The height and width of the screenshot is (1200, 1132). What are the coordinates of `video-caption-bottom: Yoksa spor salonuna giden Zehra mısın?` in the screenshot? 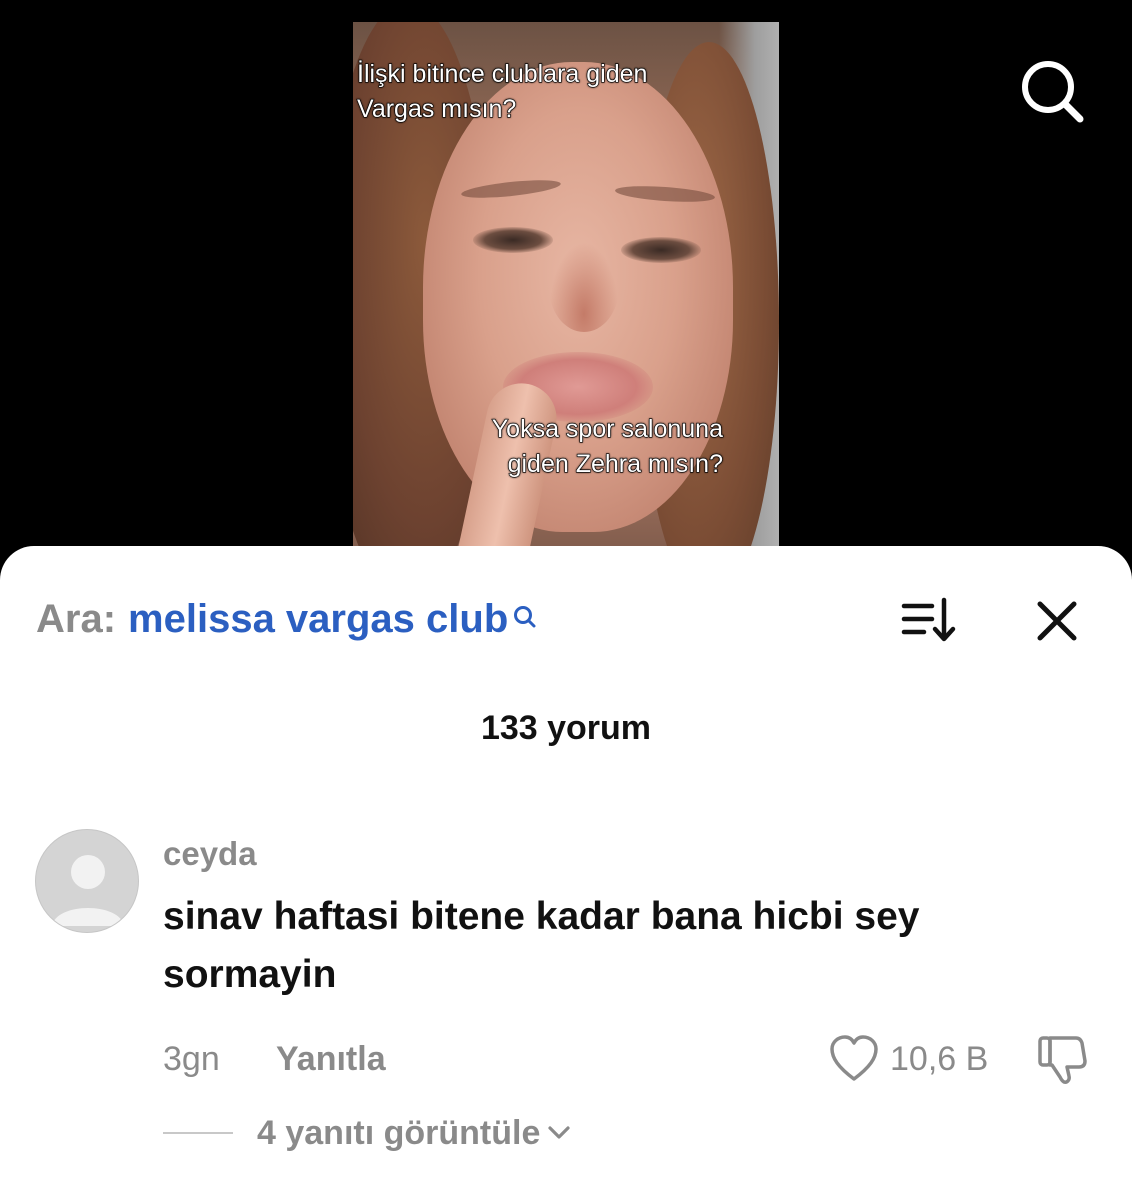 It's located at (607, 446).